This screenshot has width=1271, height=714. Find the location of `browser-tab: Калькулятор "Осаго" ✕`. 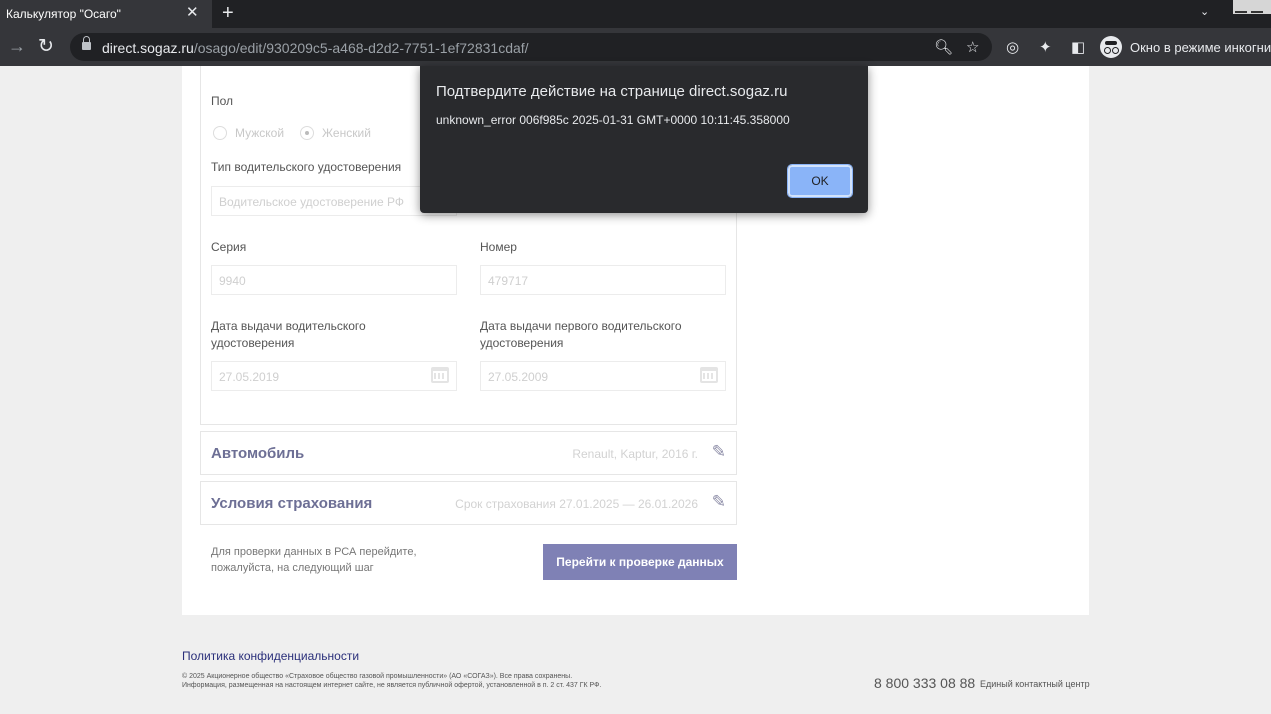

browser-tab: Калькулятор "Осаго" ✕ is located at coordinates (106, 14).